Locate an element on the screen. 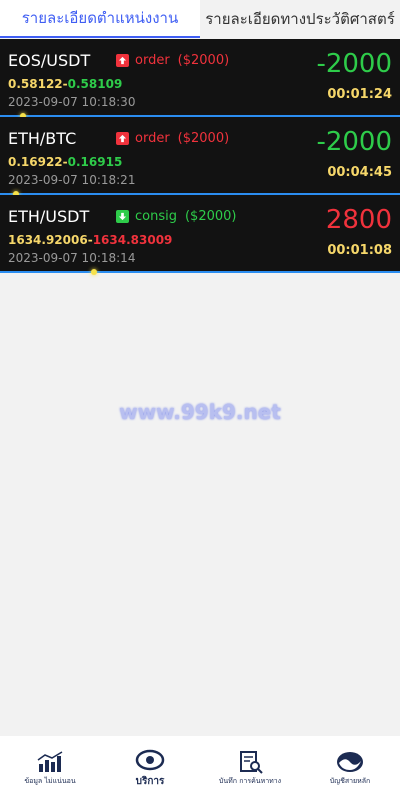  tab-positions: รายละเอียดตำแหน่งงาน is located at coordinates (100, 19).